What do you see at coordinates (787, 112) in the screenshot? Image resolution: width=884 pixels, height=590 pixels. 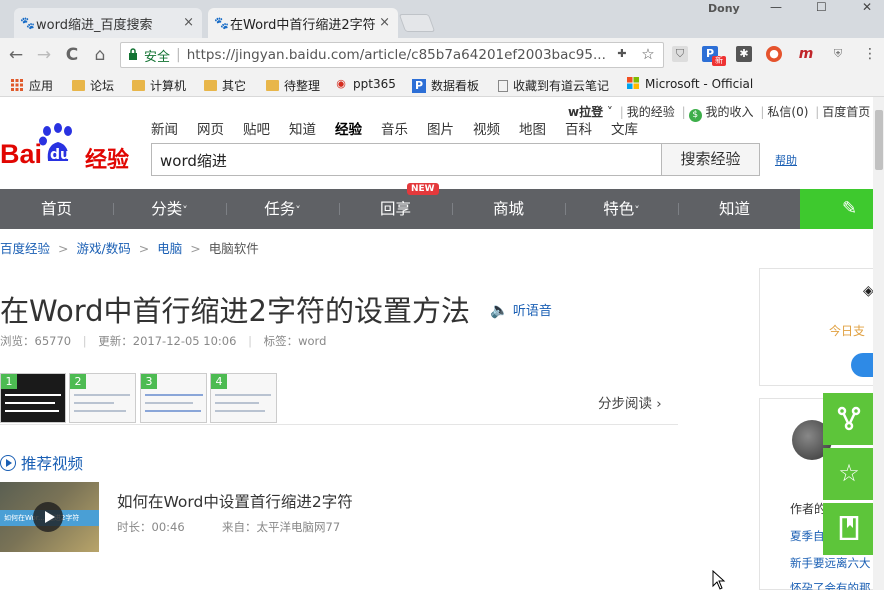 I see `messages-link: 私信(0)` at bounding box center [787, 112].